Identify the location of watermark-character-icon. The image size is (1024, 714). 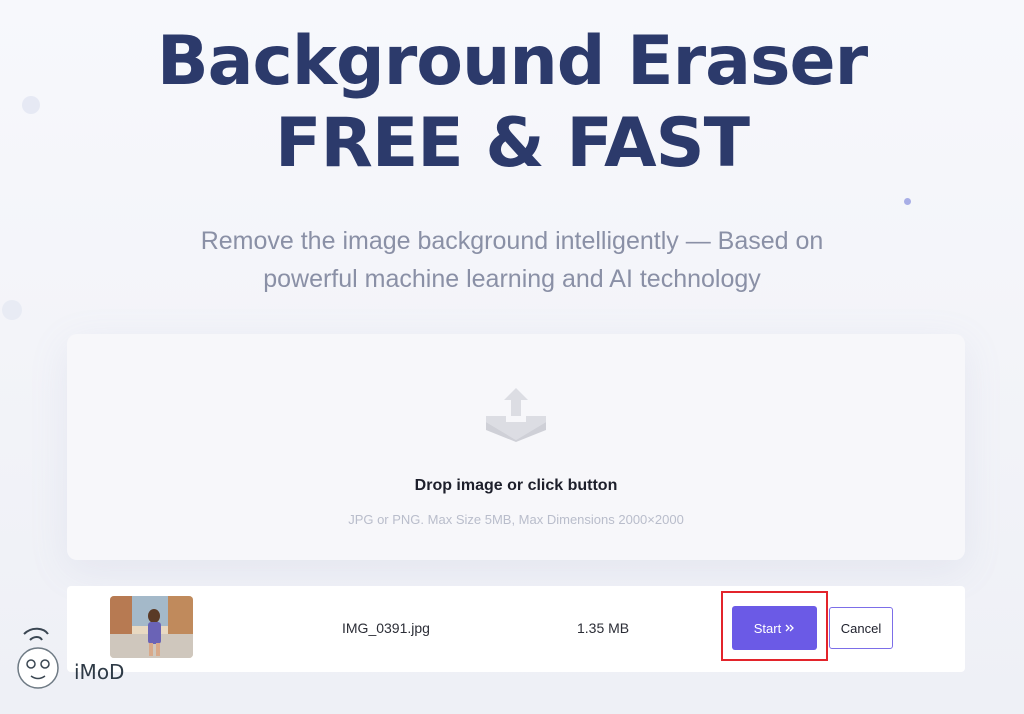
(38, 658).